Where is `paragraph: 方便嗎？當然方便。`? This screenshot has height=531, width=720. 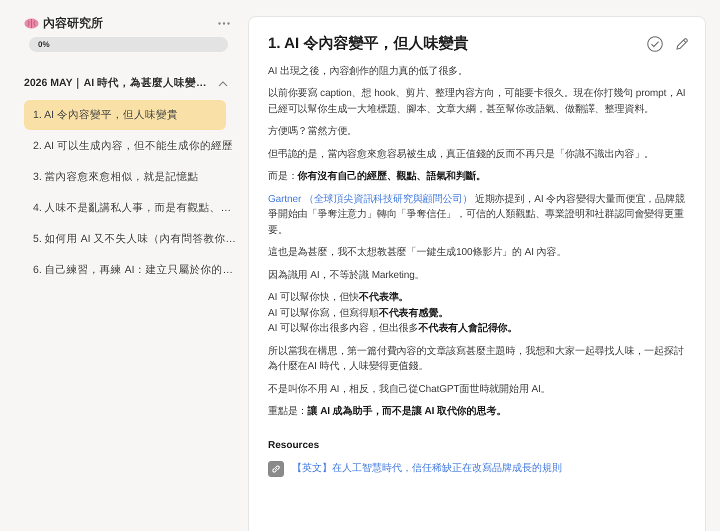
paragraph: 方便嗎？當然方便。 is located at coordinates (313, 131).